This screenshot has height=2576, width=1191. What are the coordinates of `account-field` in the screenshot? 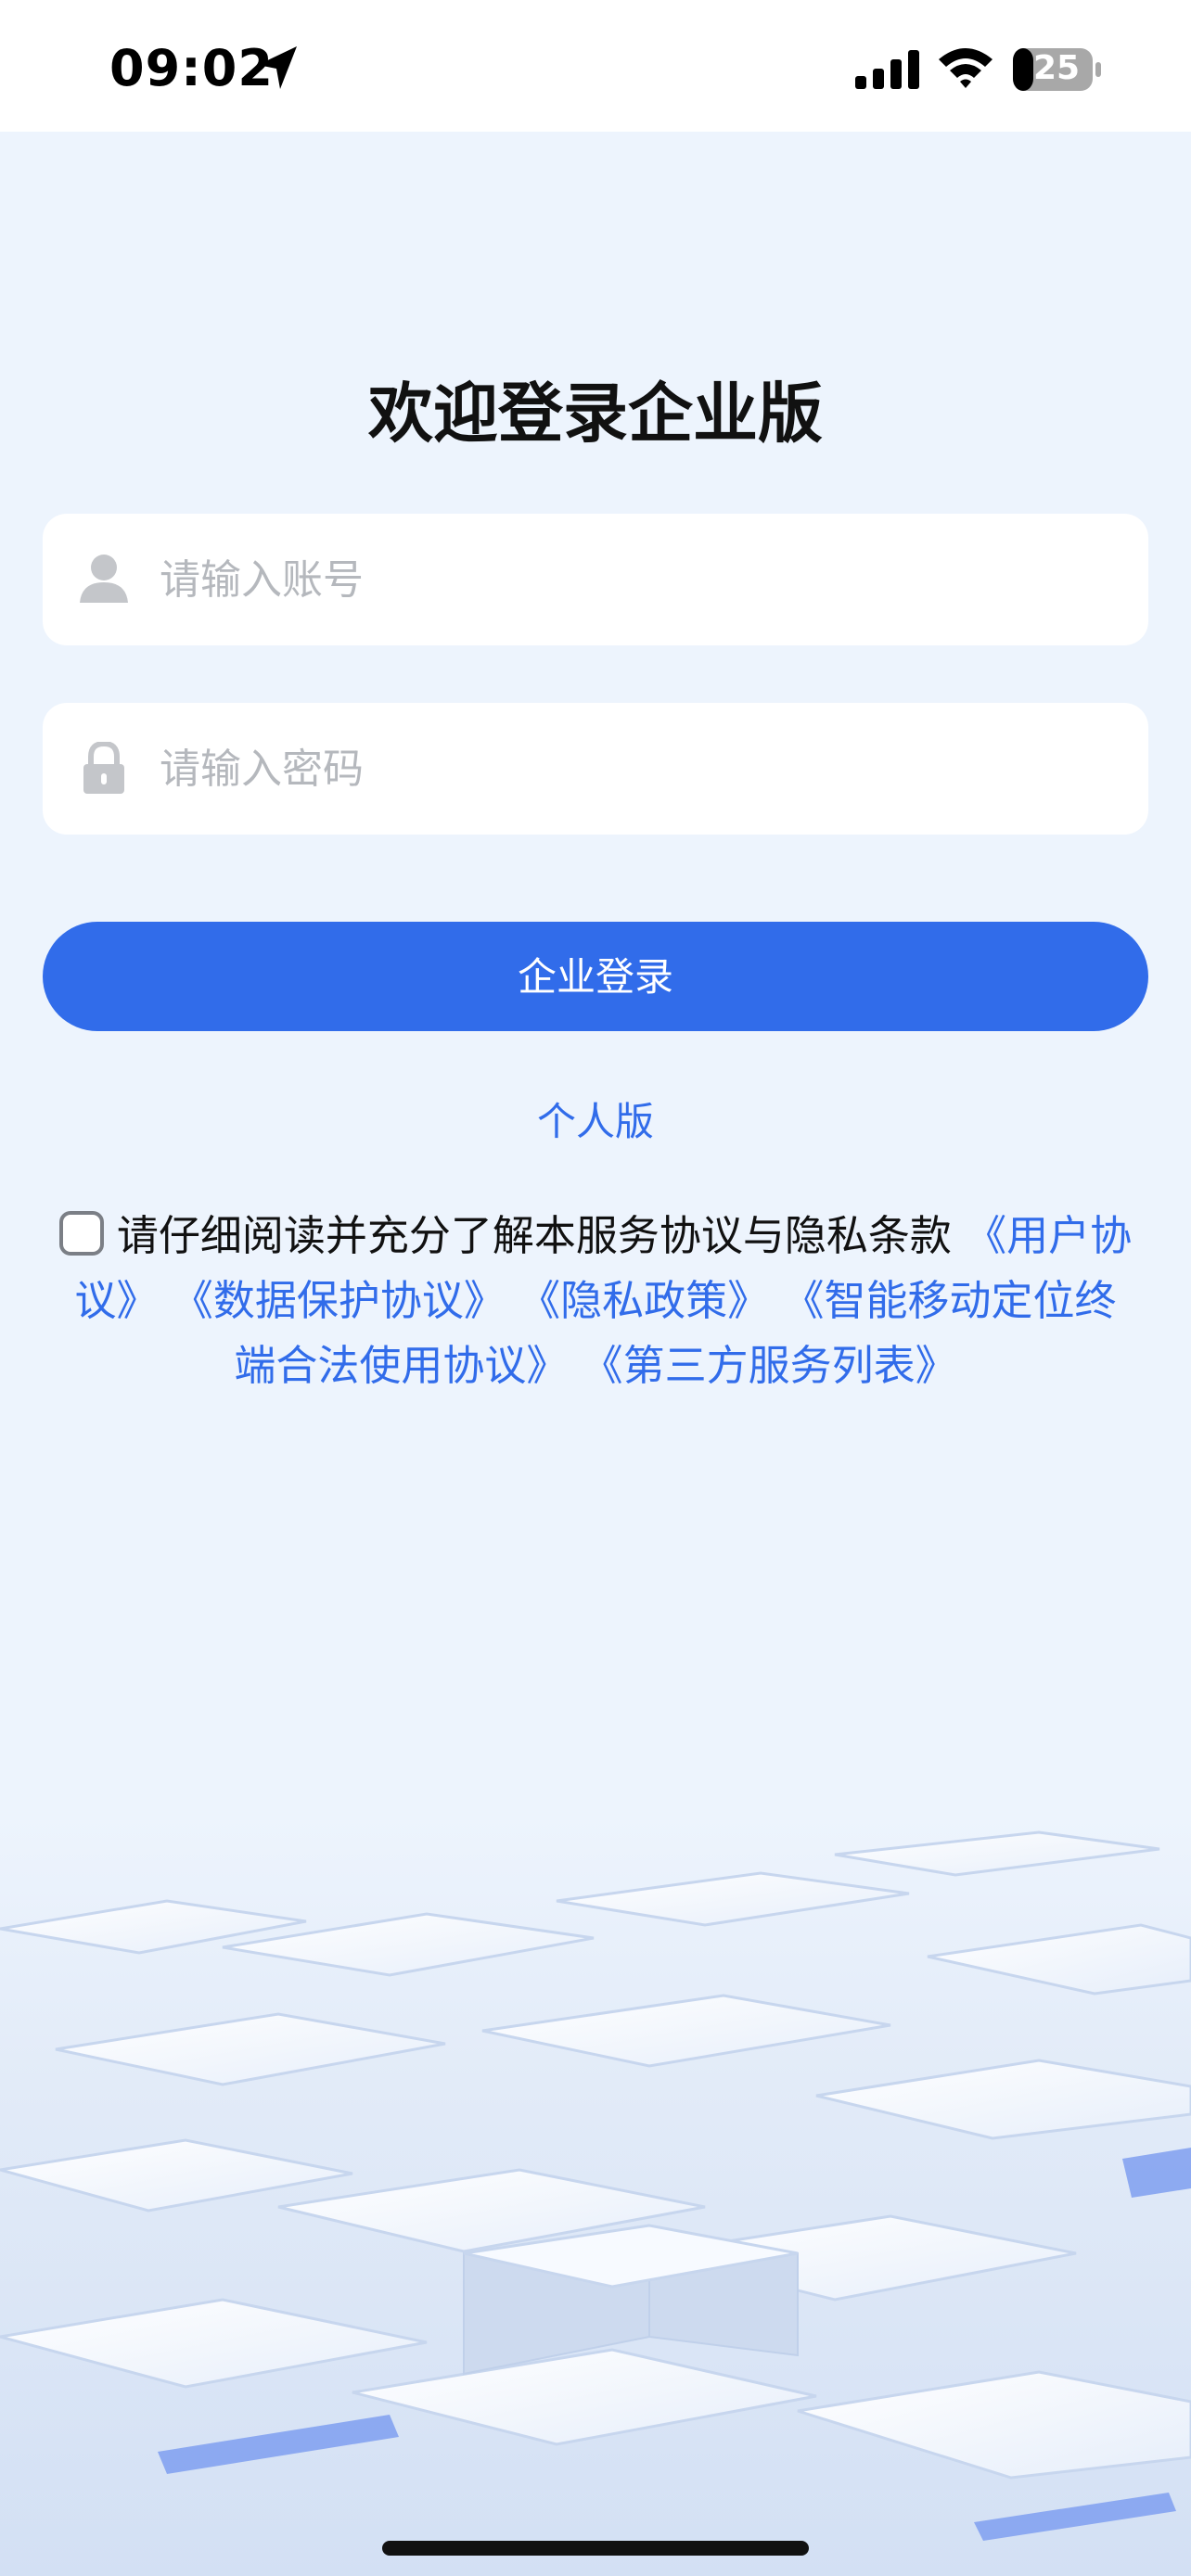 It's located at (595, 579).